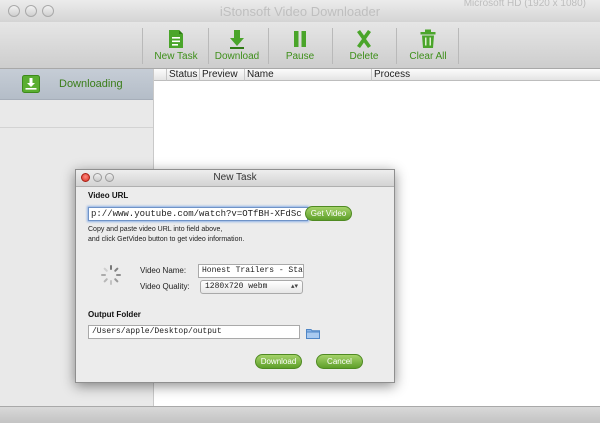 The image size is (600, 423). What do you see at coordinates (111, 275) in the screenshot?
I see `loading-spinner-icon` at bounding box center [111, 275].